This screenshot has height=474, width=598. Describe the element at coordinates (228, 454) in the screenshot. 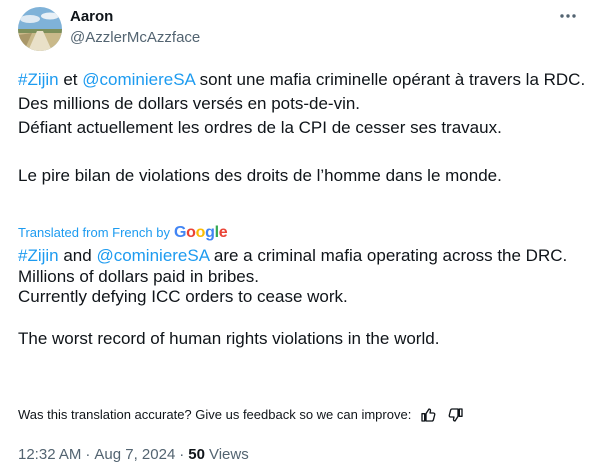

I see `views-label: Views` at that location.